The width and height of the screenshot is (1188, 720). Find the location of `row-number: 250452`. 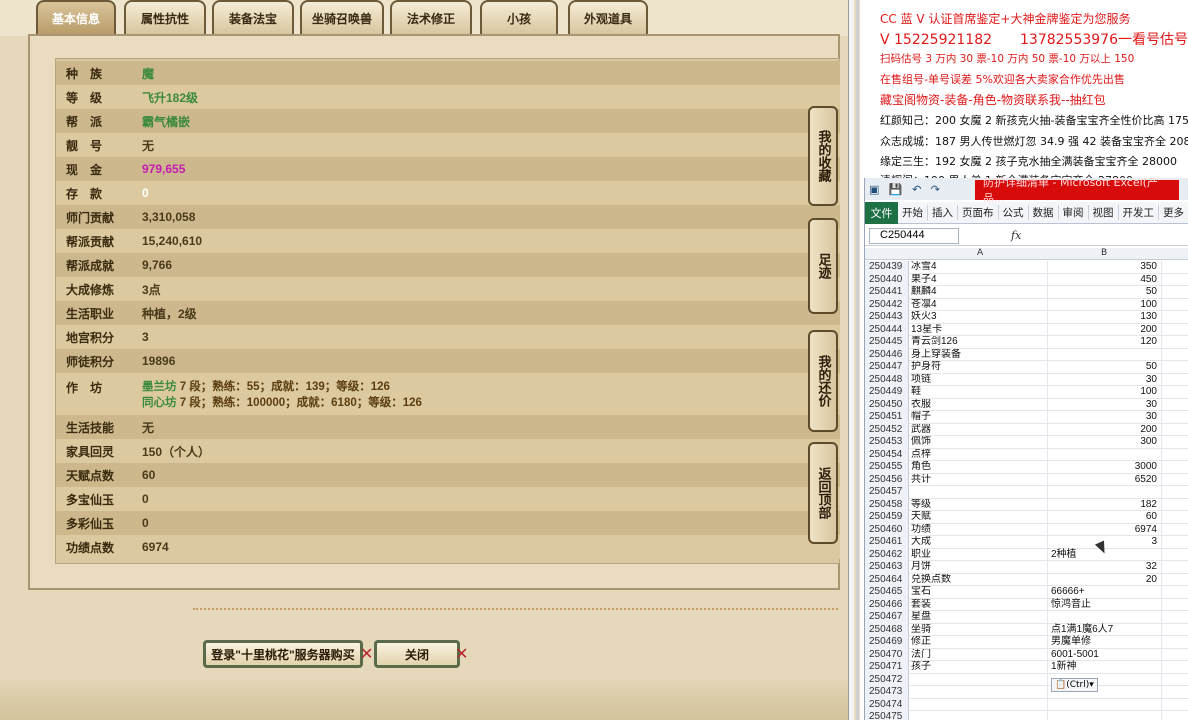

row-number: 250452 is located at coordinates (887, 429).